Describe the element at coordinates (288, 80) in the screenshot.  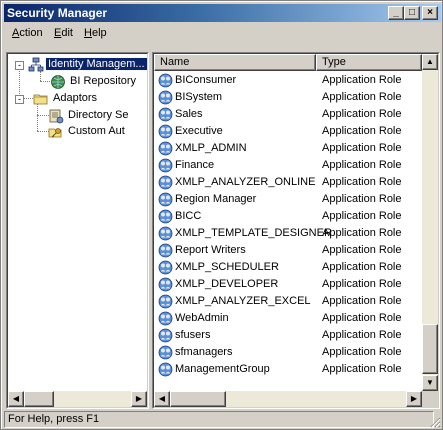
I see `list-item: BIConsumer Application Role` at that location.